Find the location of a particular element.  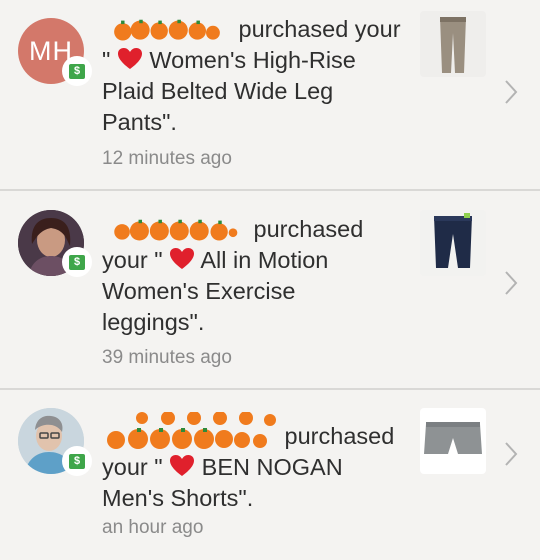

timestamp: 39 minutes ago is located at coordinates (167, 357).